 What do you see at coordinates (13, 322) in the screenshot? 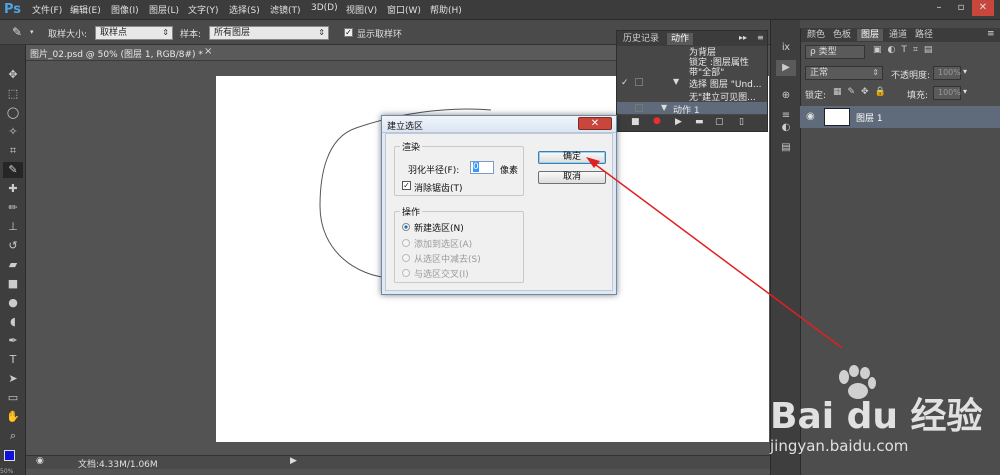
I see `dodge-tool-icon: ◖` at bounding box center [13, 322].